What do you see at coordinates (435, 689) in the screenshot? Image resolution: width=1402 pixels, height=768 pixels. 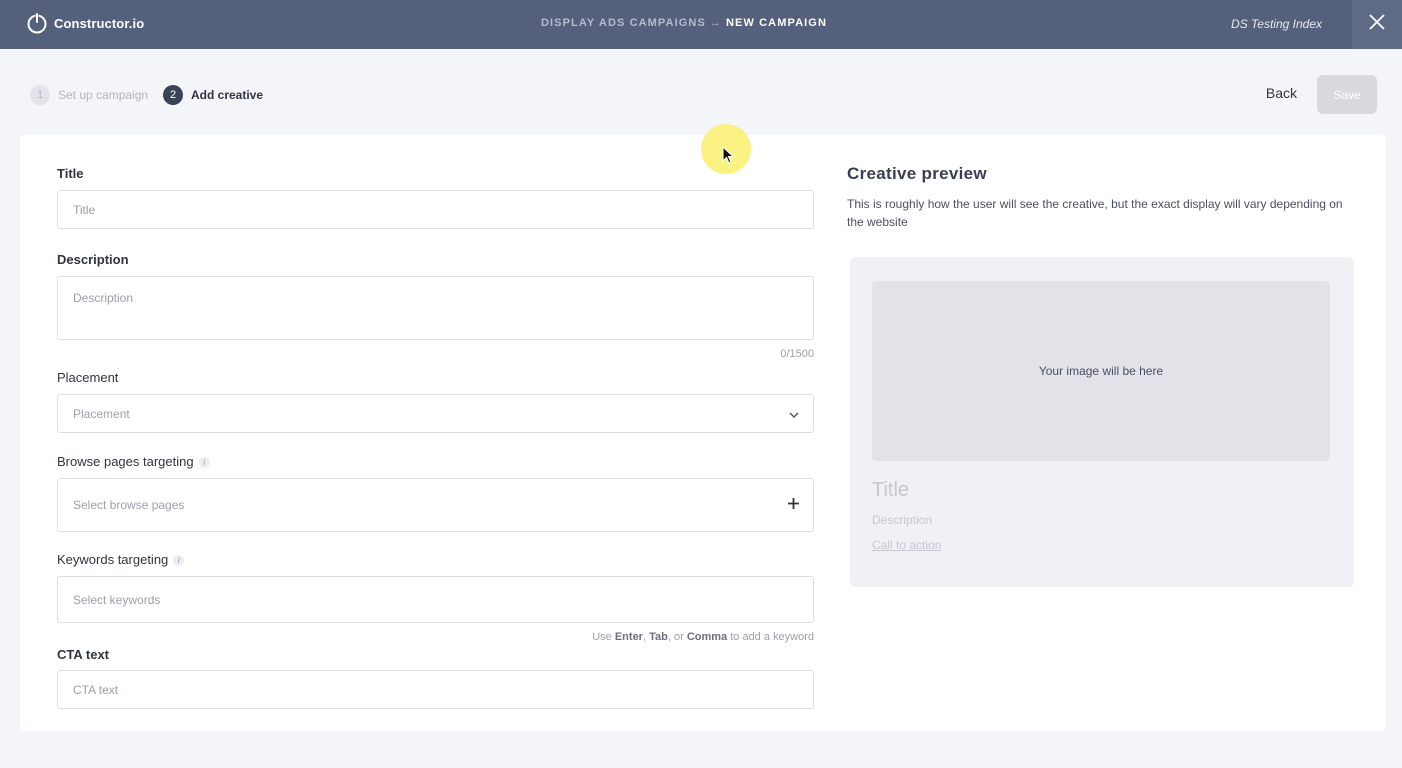 I see `cta-input` at bounding box center [435, 689].